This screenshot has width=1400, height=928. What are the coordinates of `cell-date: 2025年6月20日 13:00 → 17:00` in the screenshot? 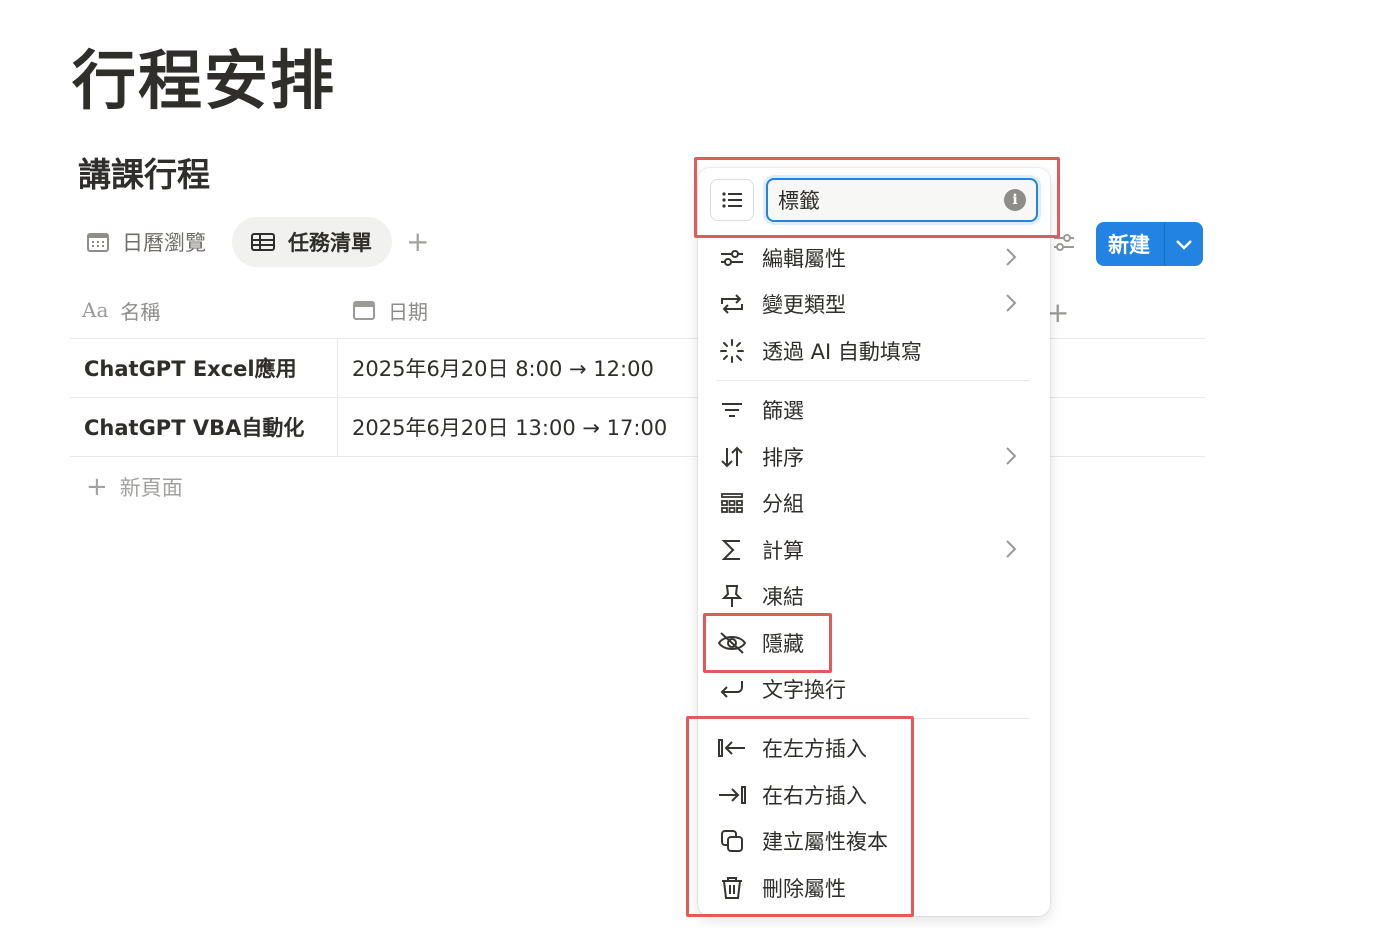 It's located at (502, 427).